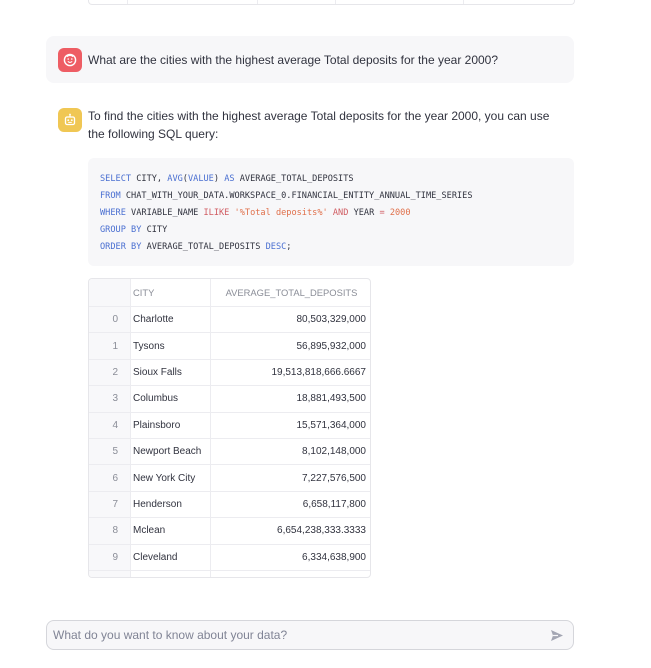 Image resolution: width=651 pixels, height=668 pixels. What do you see at coordinates (175, 179) in the screenshot?
I see `sql-keyword: AVG` at bounding box center [175, 179].